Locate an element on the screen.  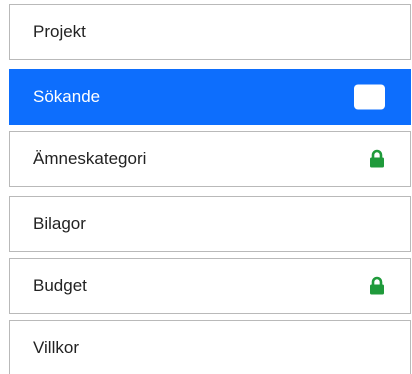
nav-item-amneskategori: Ämneskategori is located at coordinates (210, 159).